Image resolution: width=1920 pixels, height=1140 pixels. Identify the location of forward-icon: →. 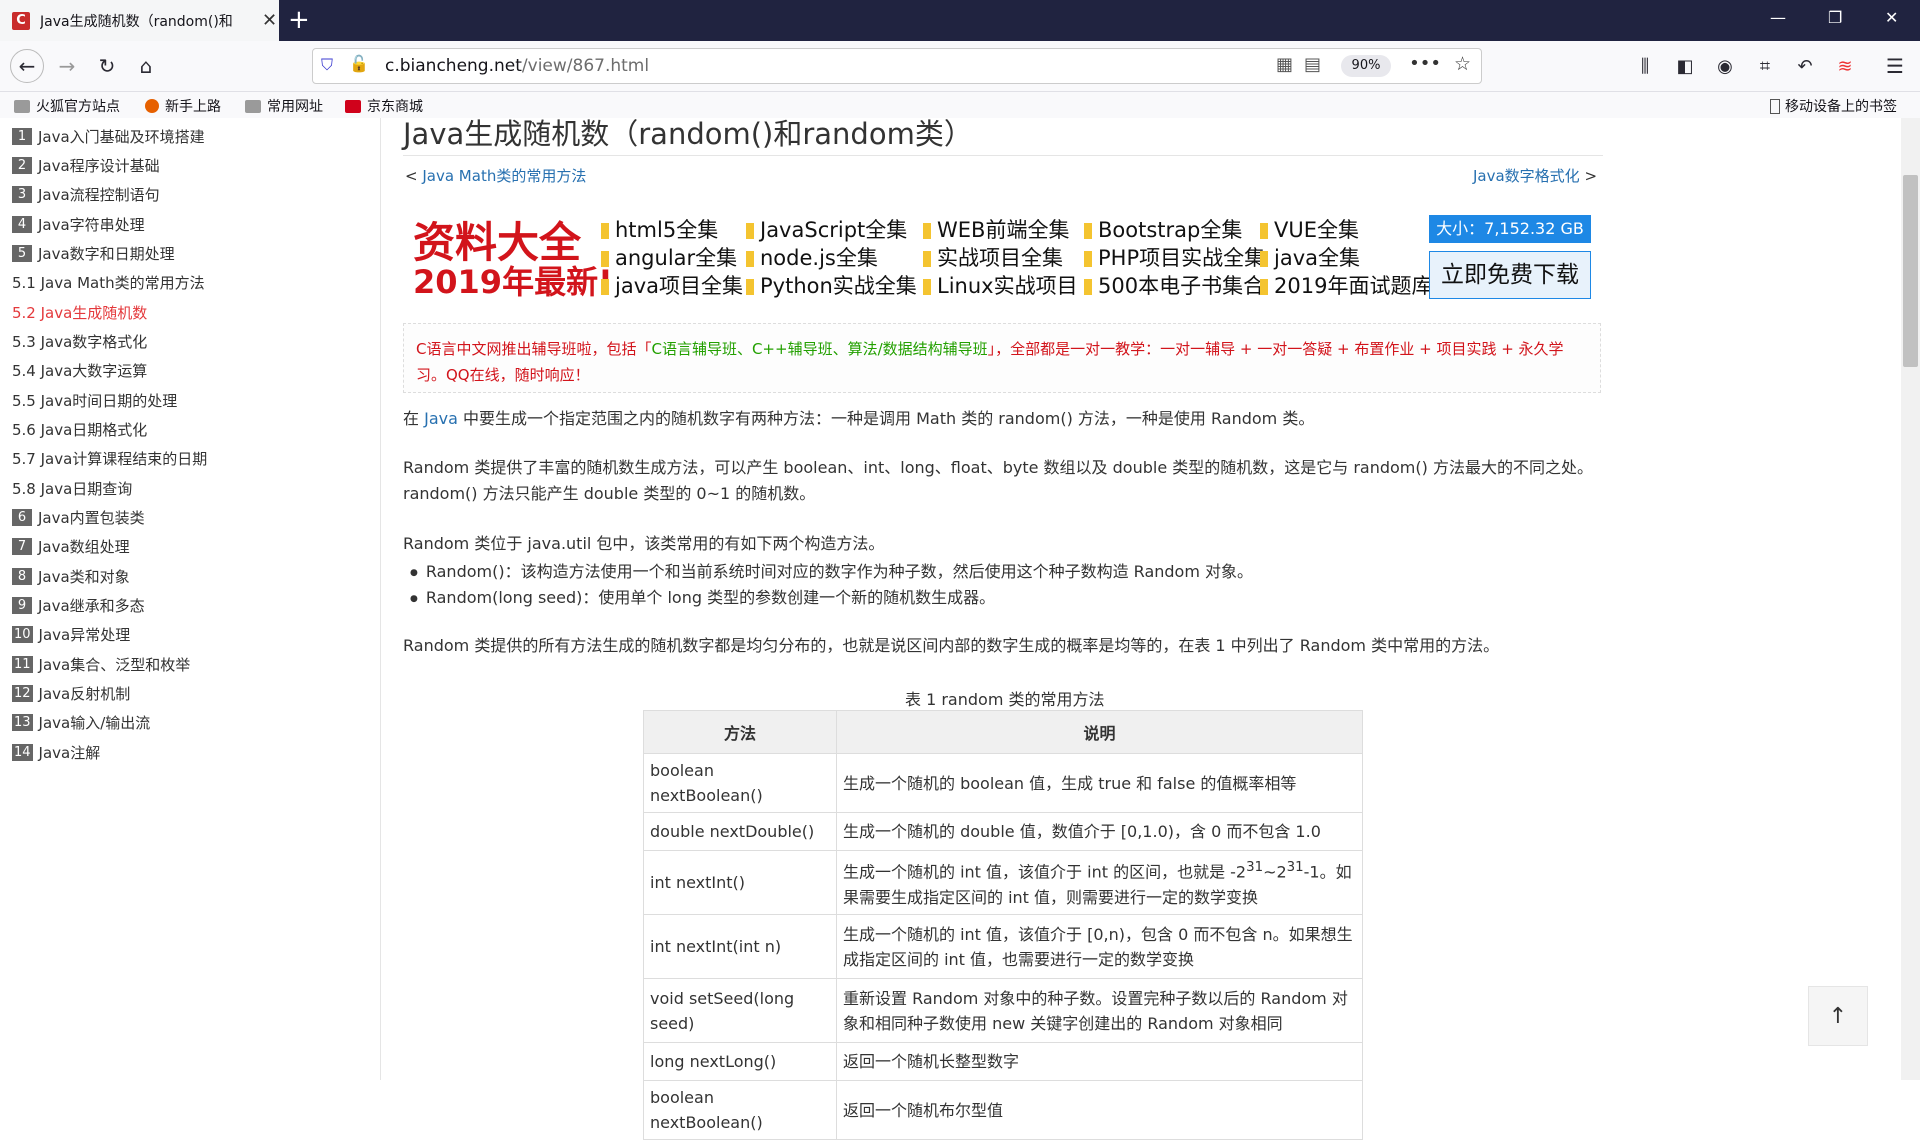
(67, 66).